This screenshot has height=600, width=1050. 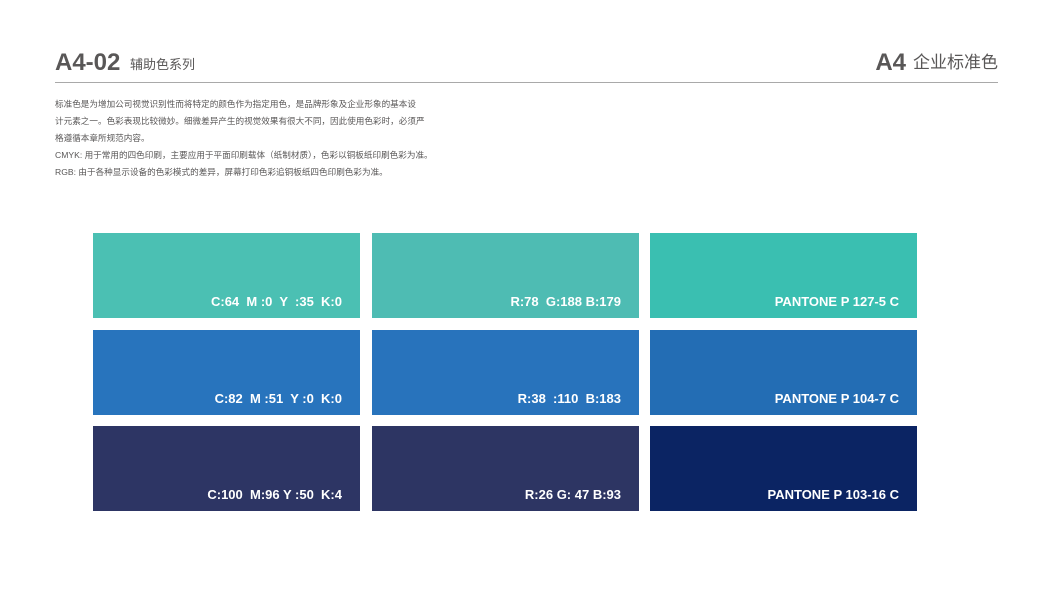 I want to click on swatch-label: PANTONE P 103-16 C, so click(x=833, y=494).